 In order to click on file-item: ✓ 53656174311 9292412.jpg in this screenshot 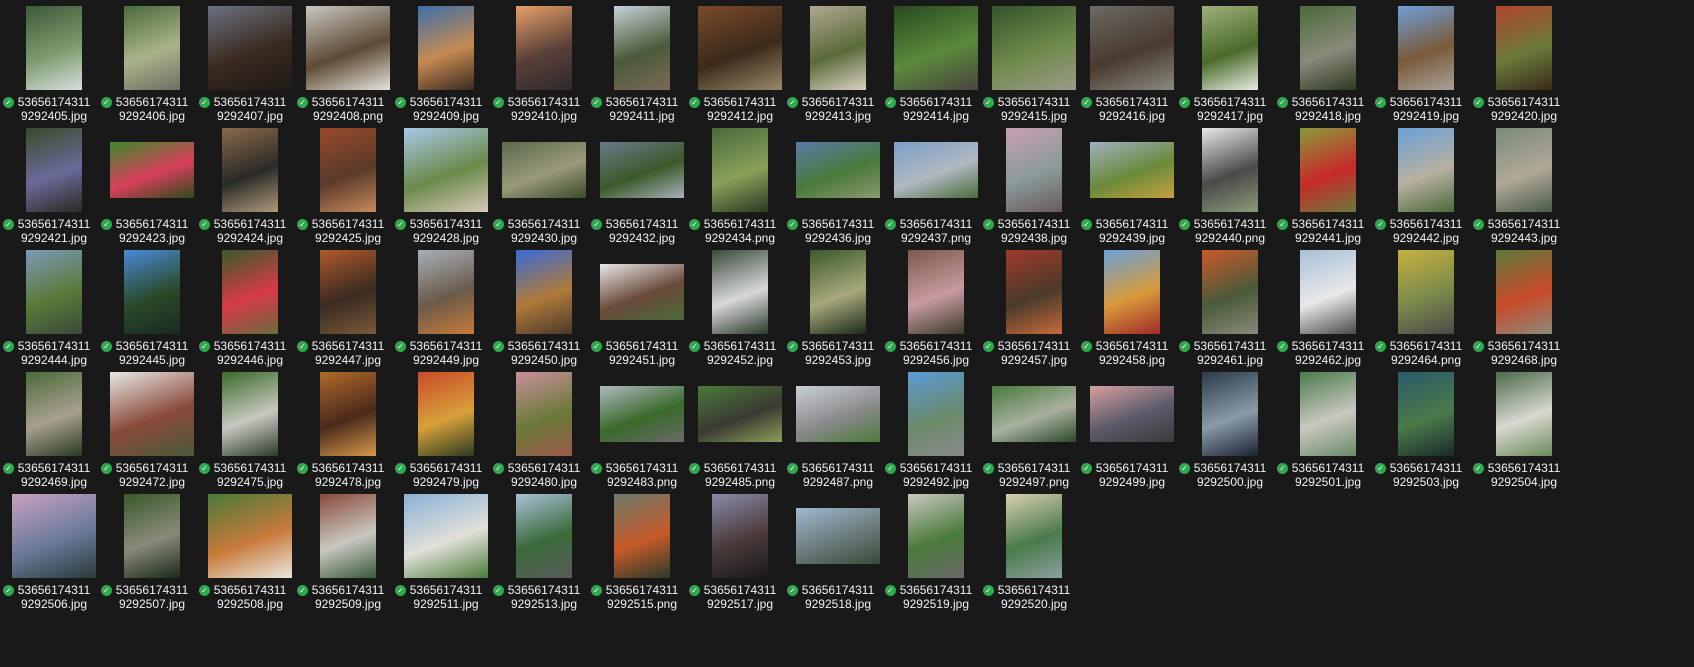, I will do `click(740, 68)`.